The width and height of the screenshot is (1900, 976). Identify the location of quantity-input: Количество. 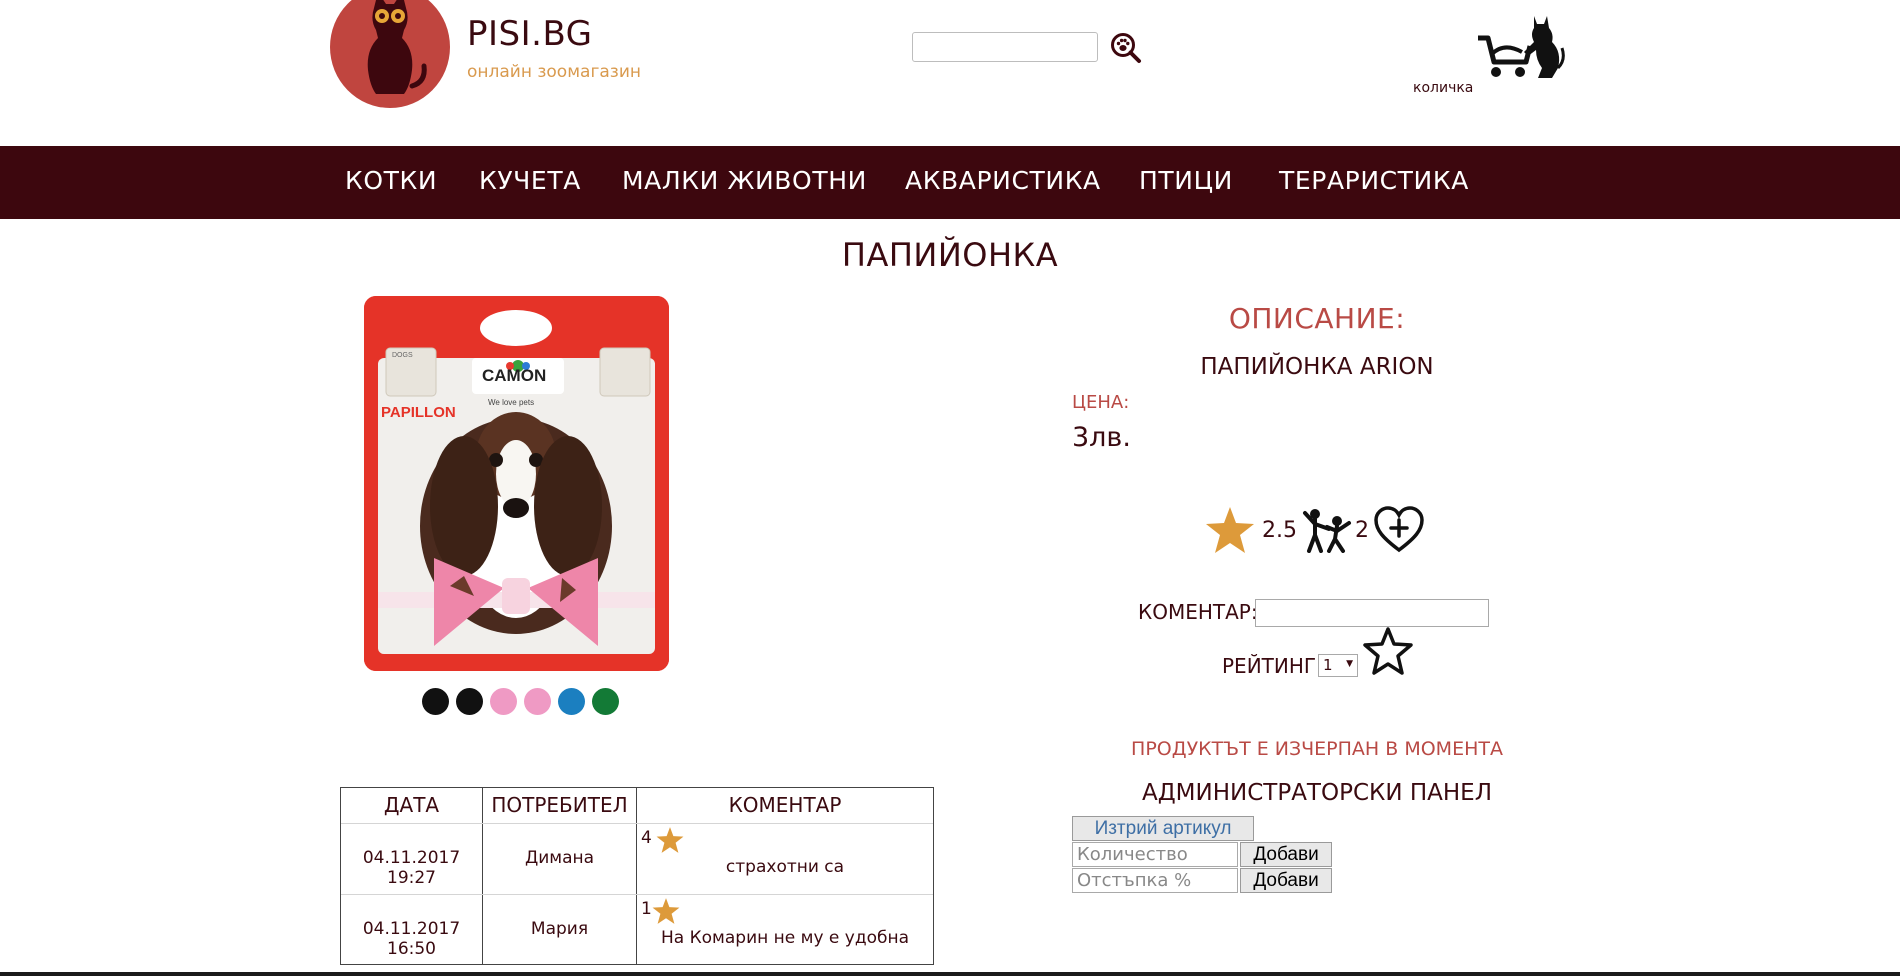
(1155, 854).